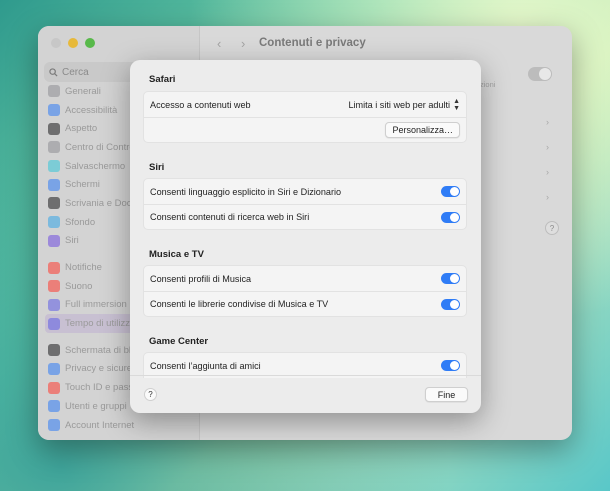 The image size is (610, 491). Describe the element at coordinates (450, 365) in the screenshot. I see `add-friends-toggle` at that location.